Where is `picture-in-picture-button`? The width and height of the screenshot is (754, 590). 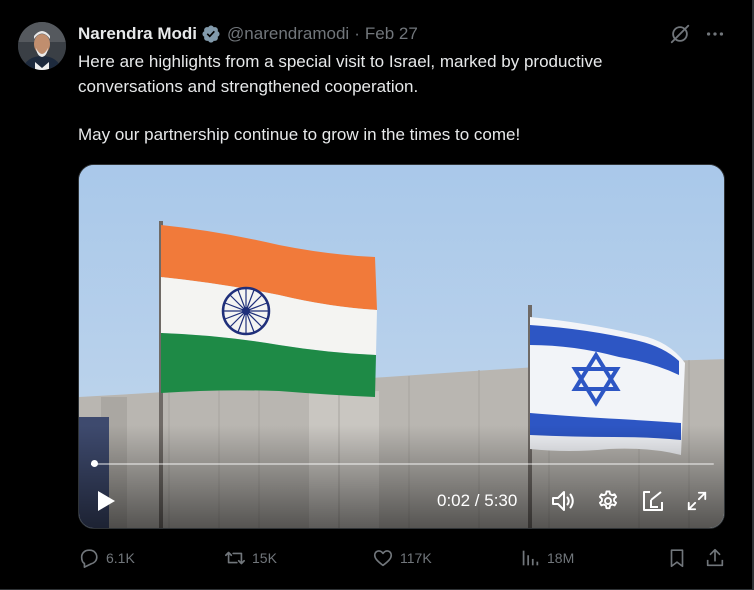
picture-in-picture-button is located at coordinates (653, 501).